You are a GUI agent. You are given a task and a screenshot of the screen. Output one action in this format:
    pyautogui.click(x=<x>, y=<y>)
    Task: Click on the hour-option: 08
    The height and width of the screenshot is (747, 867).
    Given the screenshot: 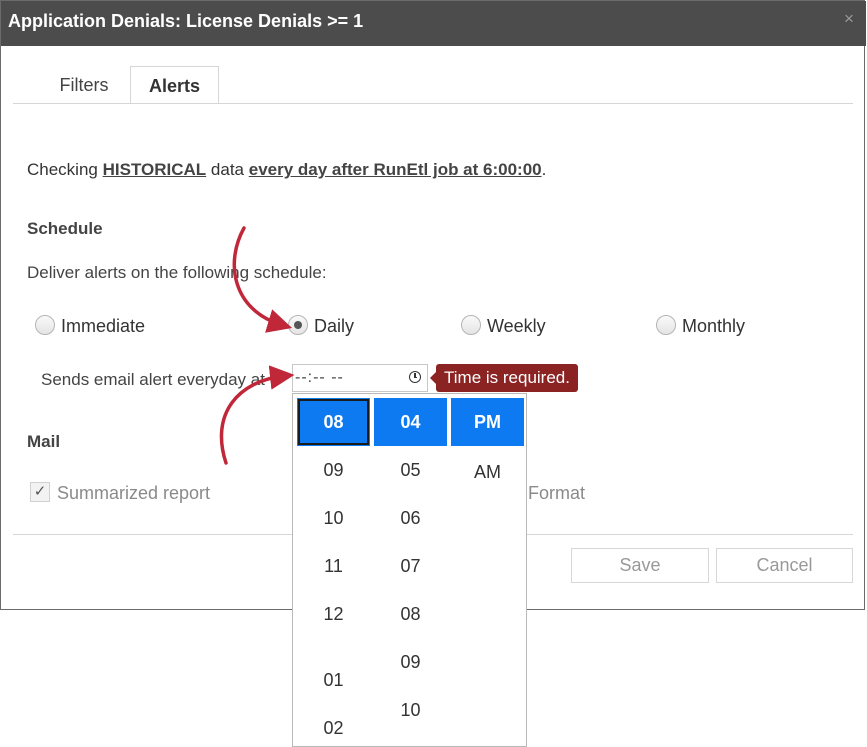 What is the action you would take?
    pyautogui.click(x=333, y=422)
    